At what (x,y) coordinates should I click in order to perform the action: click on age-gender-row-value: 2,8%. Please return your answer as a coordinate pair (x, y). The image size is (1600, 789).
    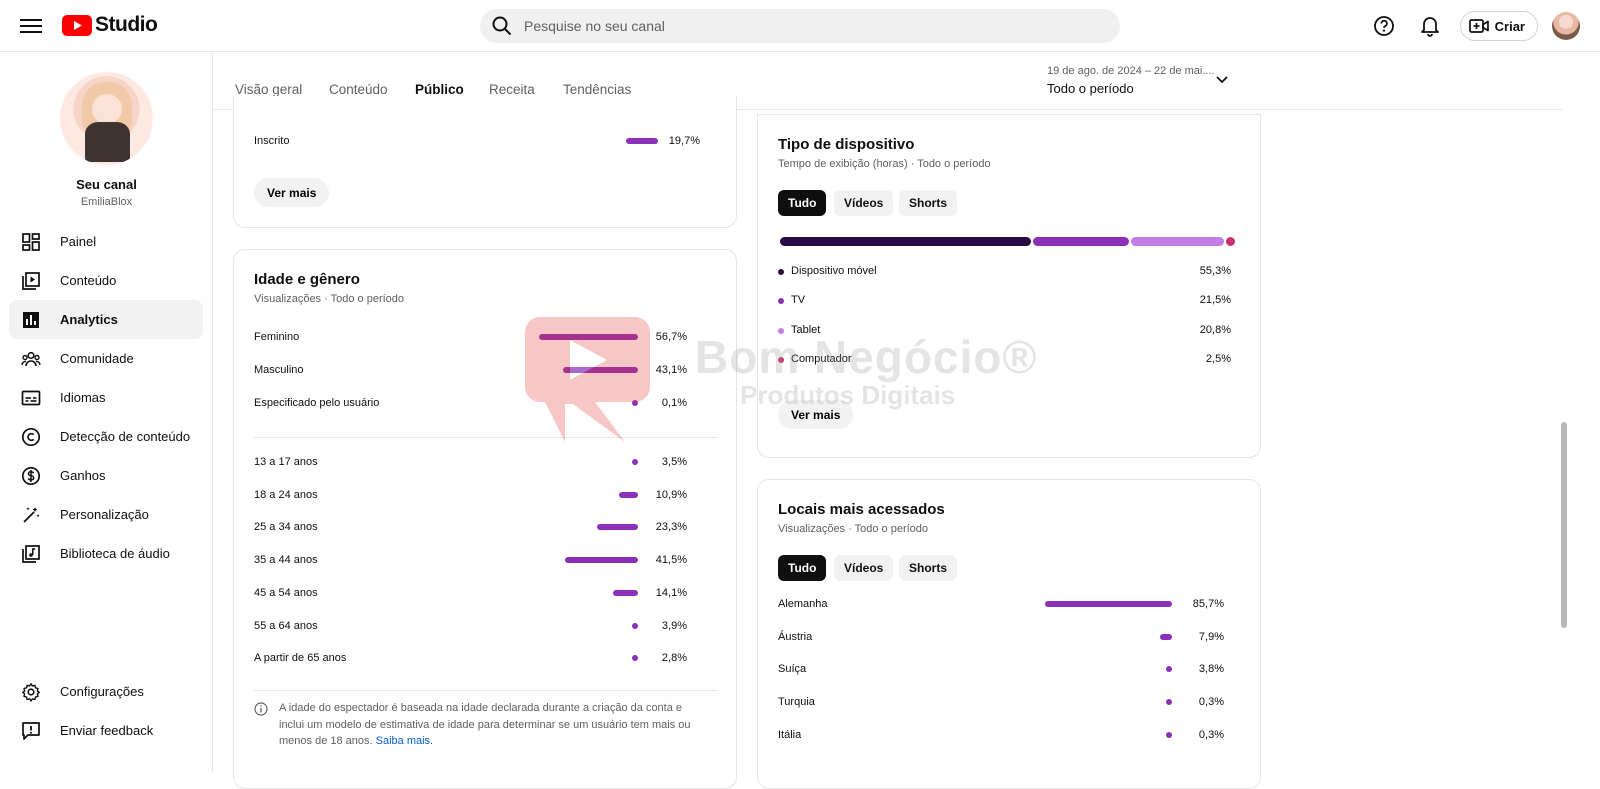
    Looking at the image, I should click on (674, 658).